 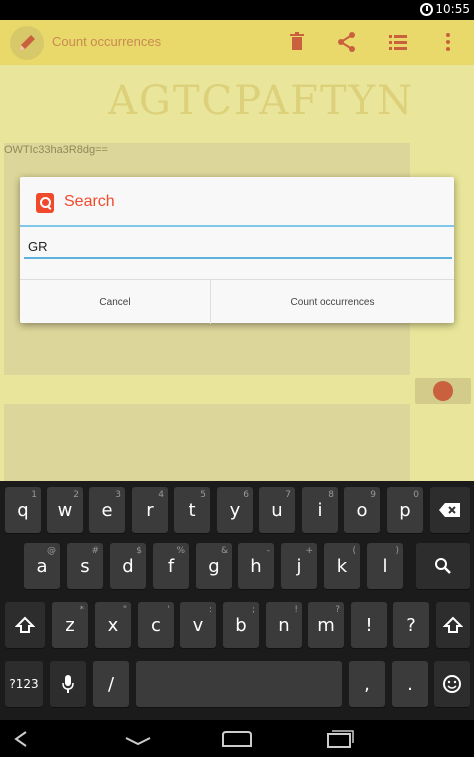 I want to click on key-hint: 4, so click(x=161, y=495).